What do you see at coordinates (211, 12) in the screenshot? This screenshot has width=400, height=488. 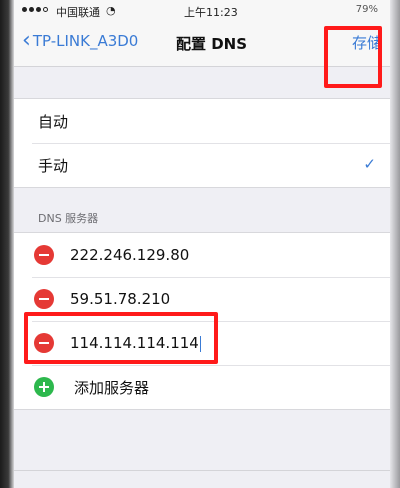 I see `status-time: 上午11:23` at bounding box center [211, 12].